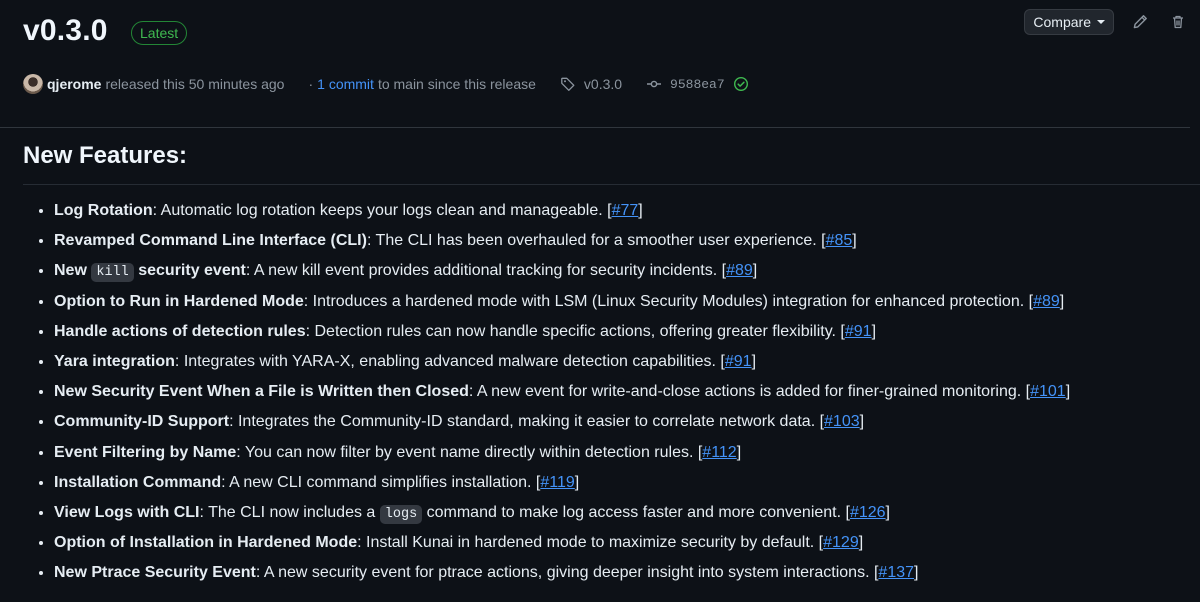 Image resolution: width=1200 pixels, height=602 pixels. What do you see at coordinates (456, 84) in the screenshot?
I see `commits-suffix: to main since this release` at bounding box center [456, 84].